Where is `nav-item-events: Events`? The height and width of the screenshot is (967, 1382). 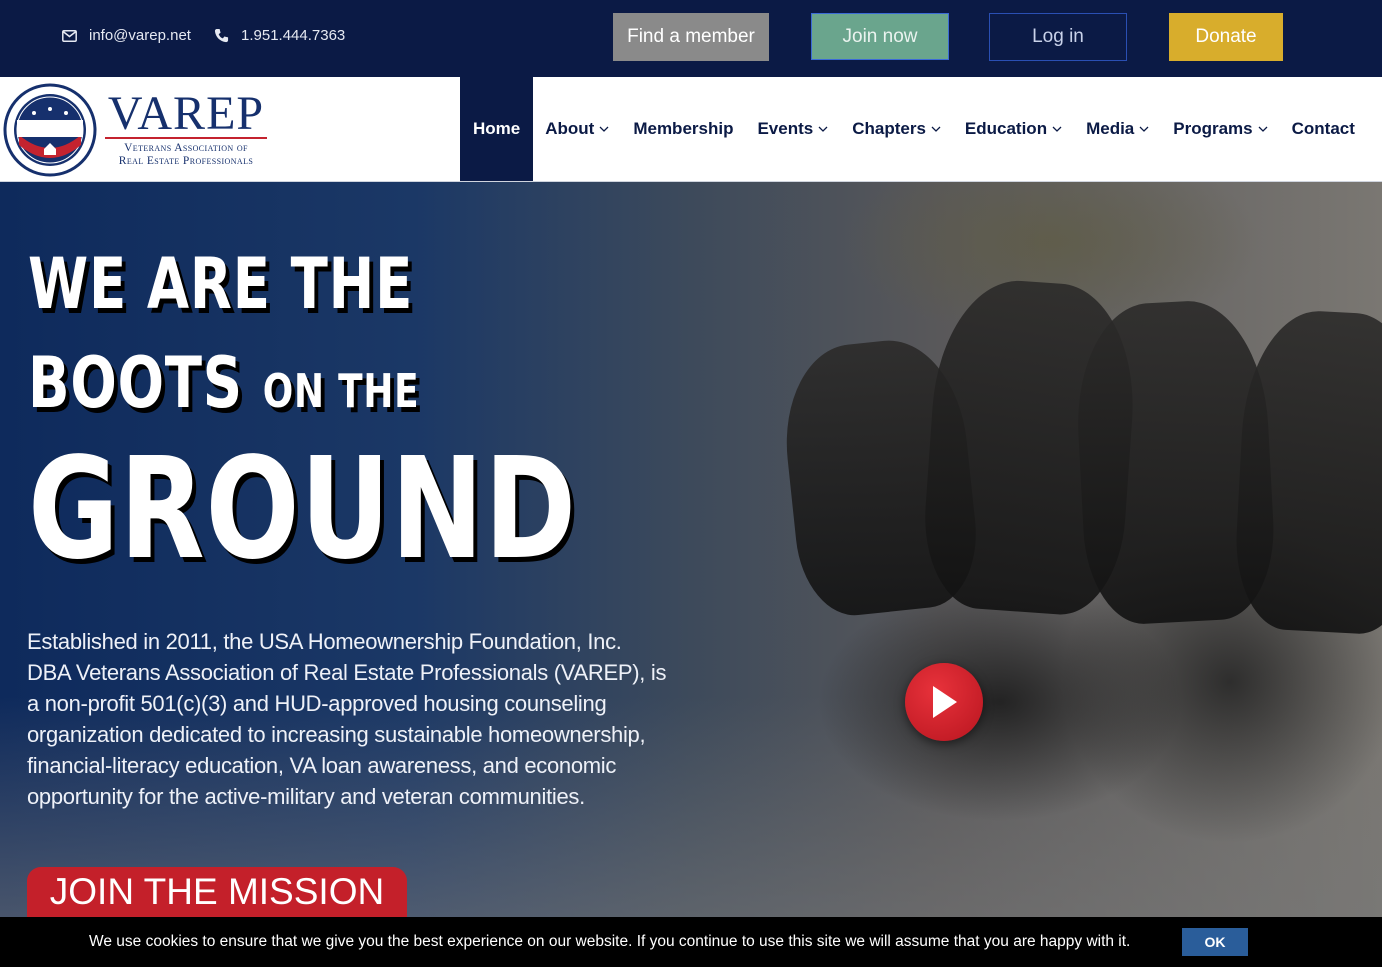
nav-item-events: Events is located at coordinates (792, 129).